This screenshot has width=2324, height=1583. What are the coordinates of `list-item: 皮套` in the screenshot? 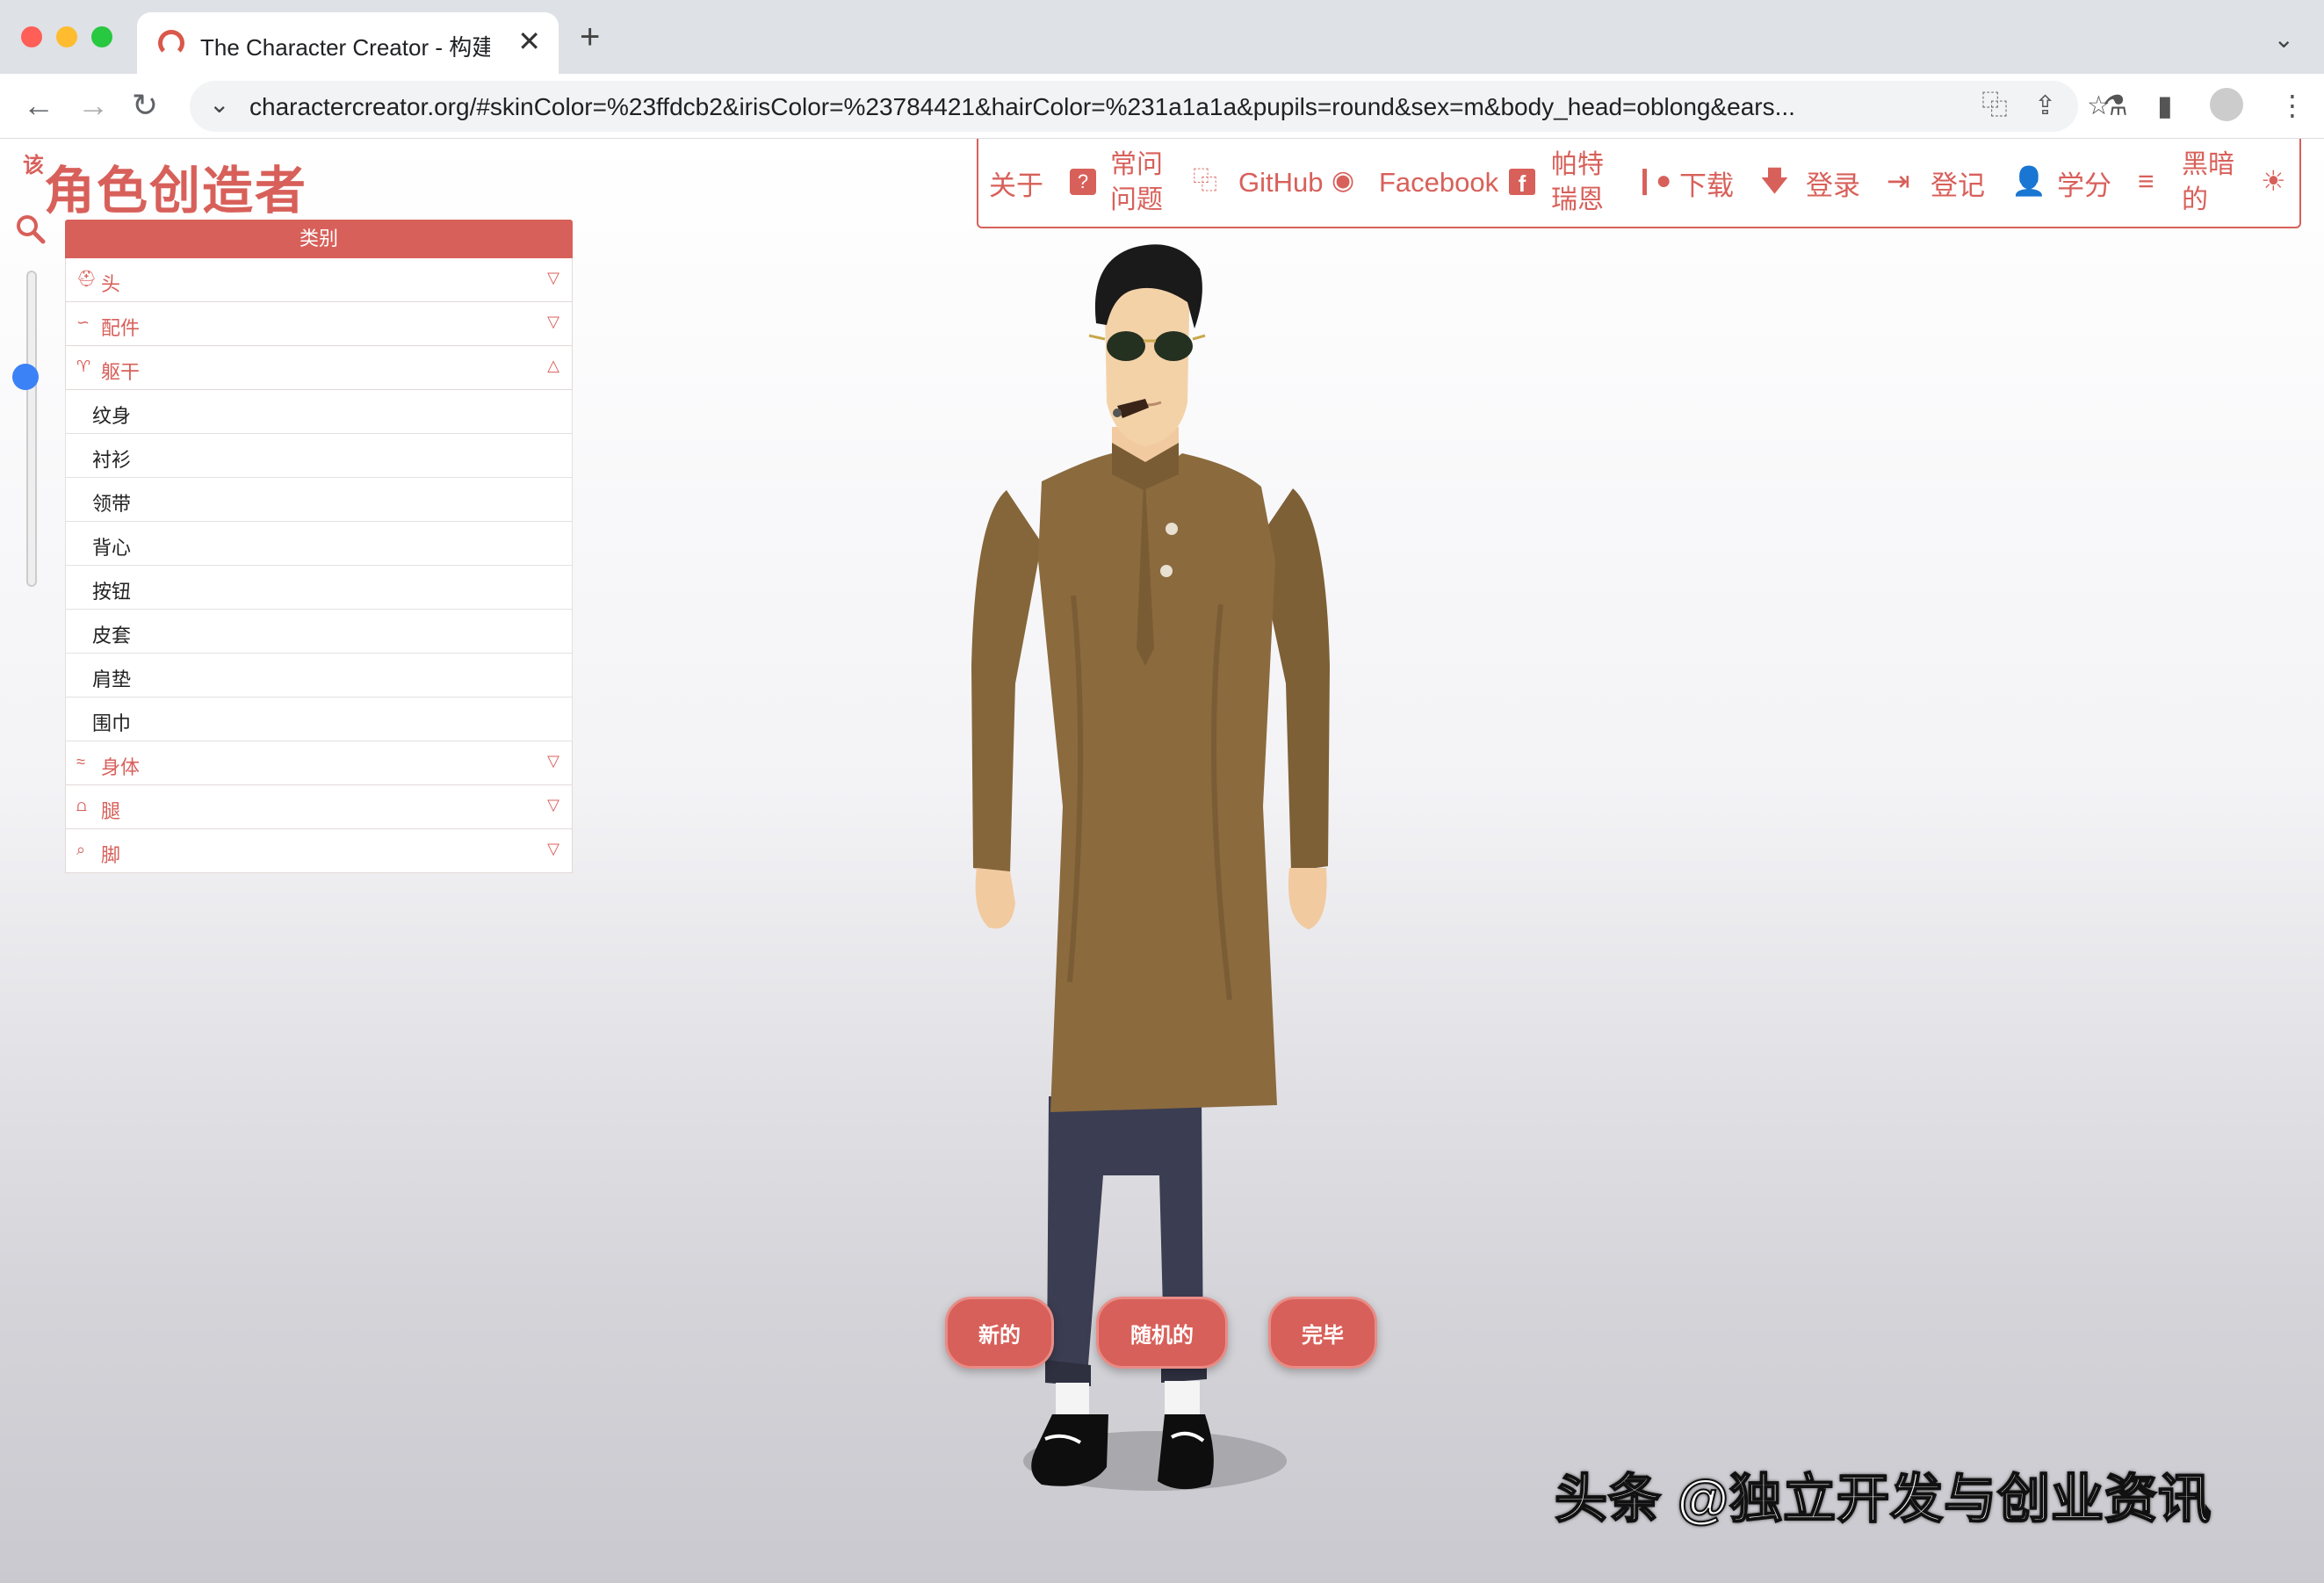 It's located at (319, 632).